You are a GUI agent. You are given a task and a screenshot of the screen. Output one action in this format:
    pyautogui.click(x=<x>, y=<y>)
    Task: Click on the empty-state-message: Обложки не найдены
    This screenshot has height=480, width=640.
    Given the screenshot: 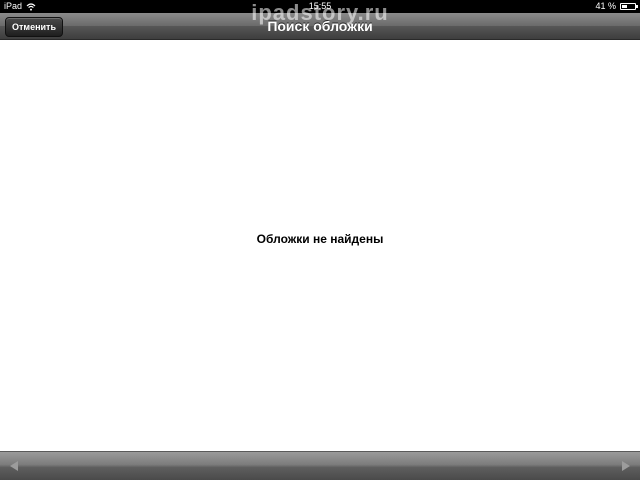 What is the action you would take?
    pyautogui.click(x=320, y=239)
    